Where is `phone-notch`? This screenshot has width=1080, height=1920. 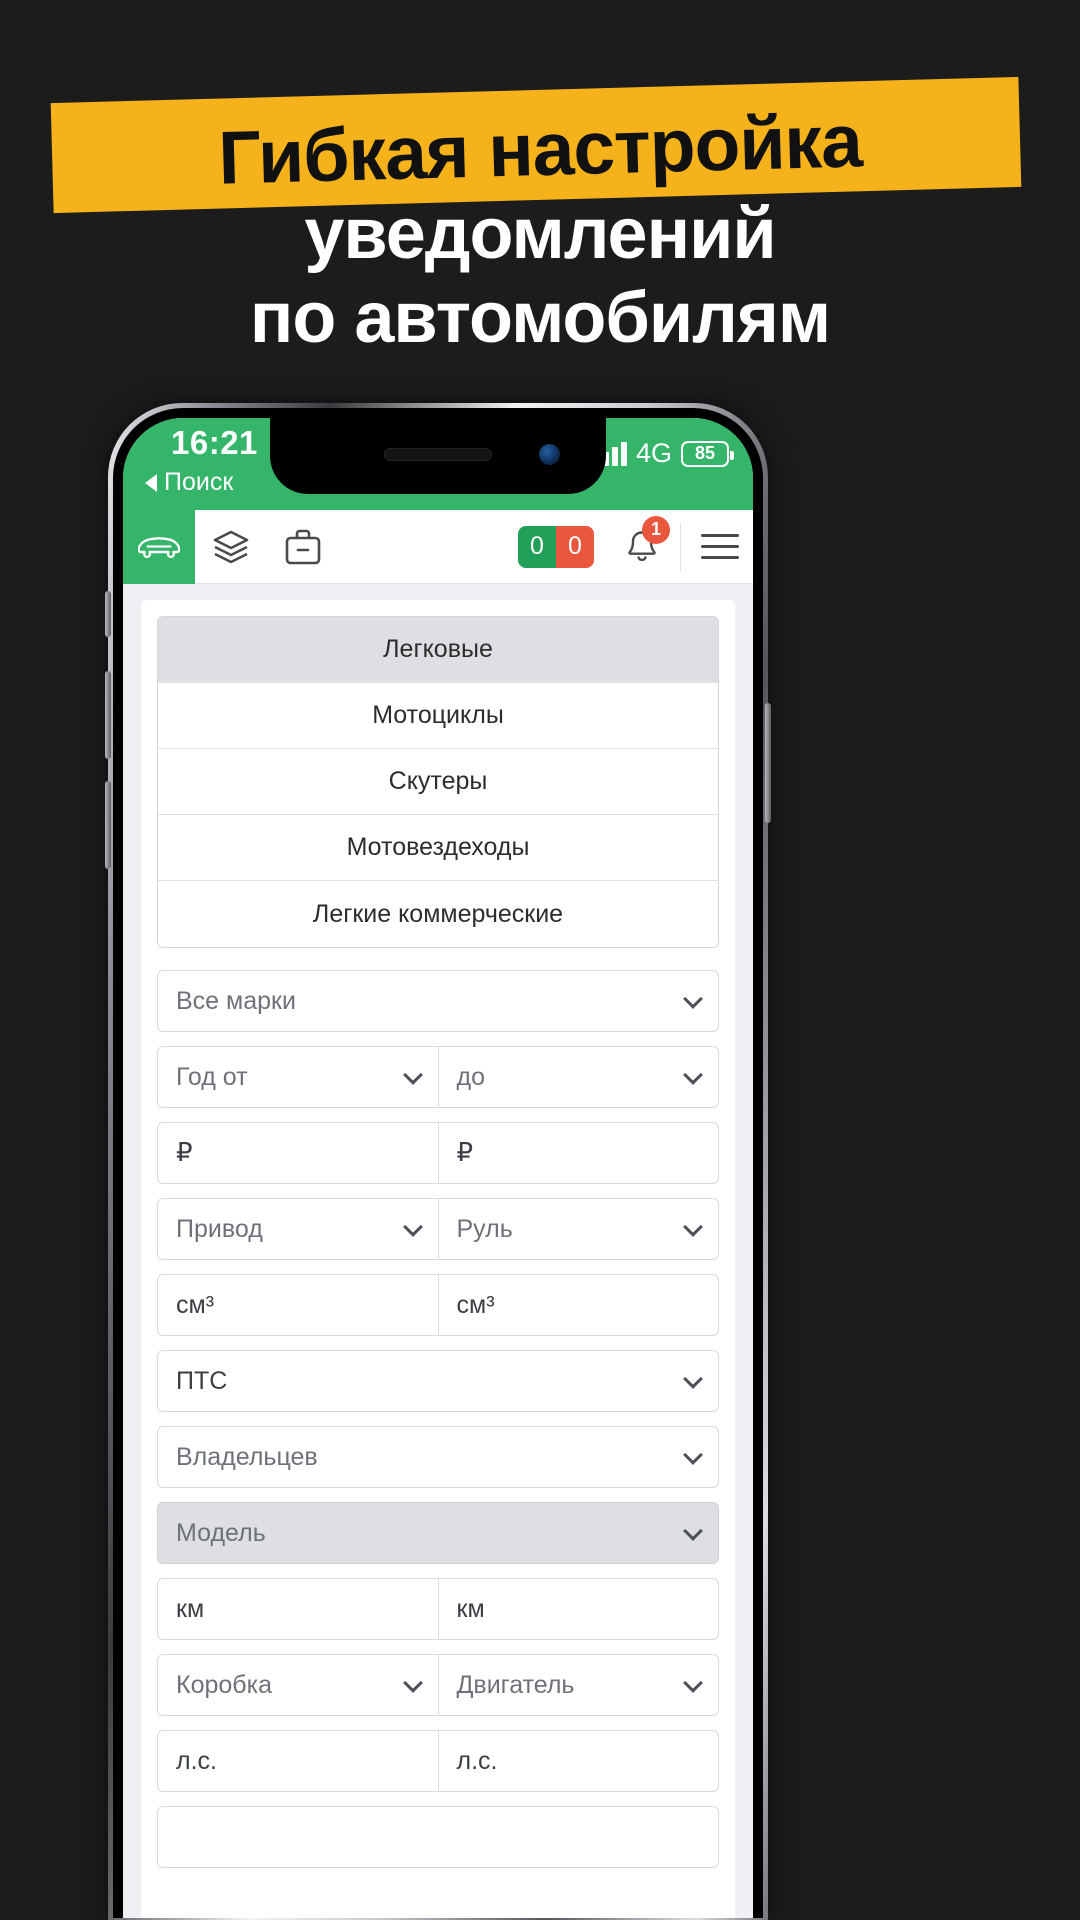
phone-notch is located at coordinates (438, 456).